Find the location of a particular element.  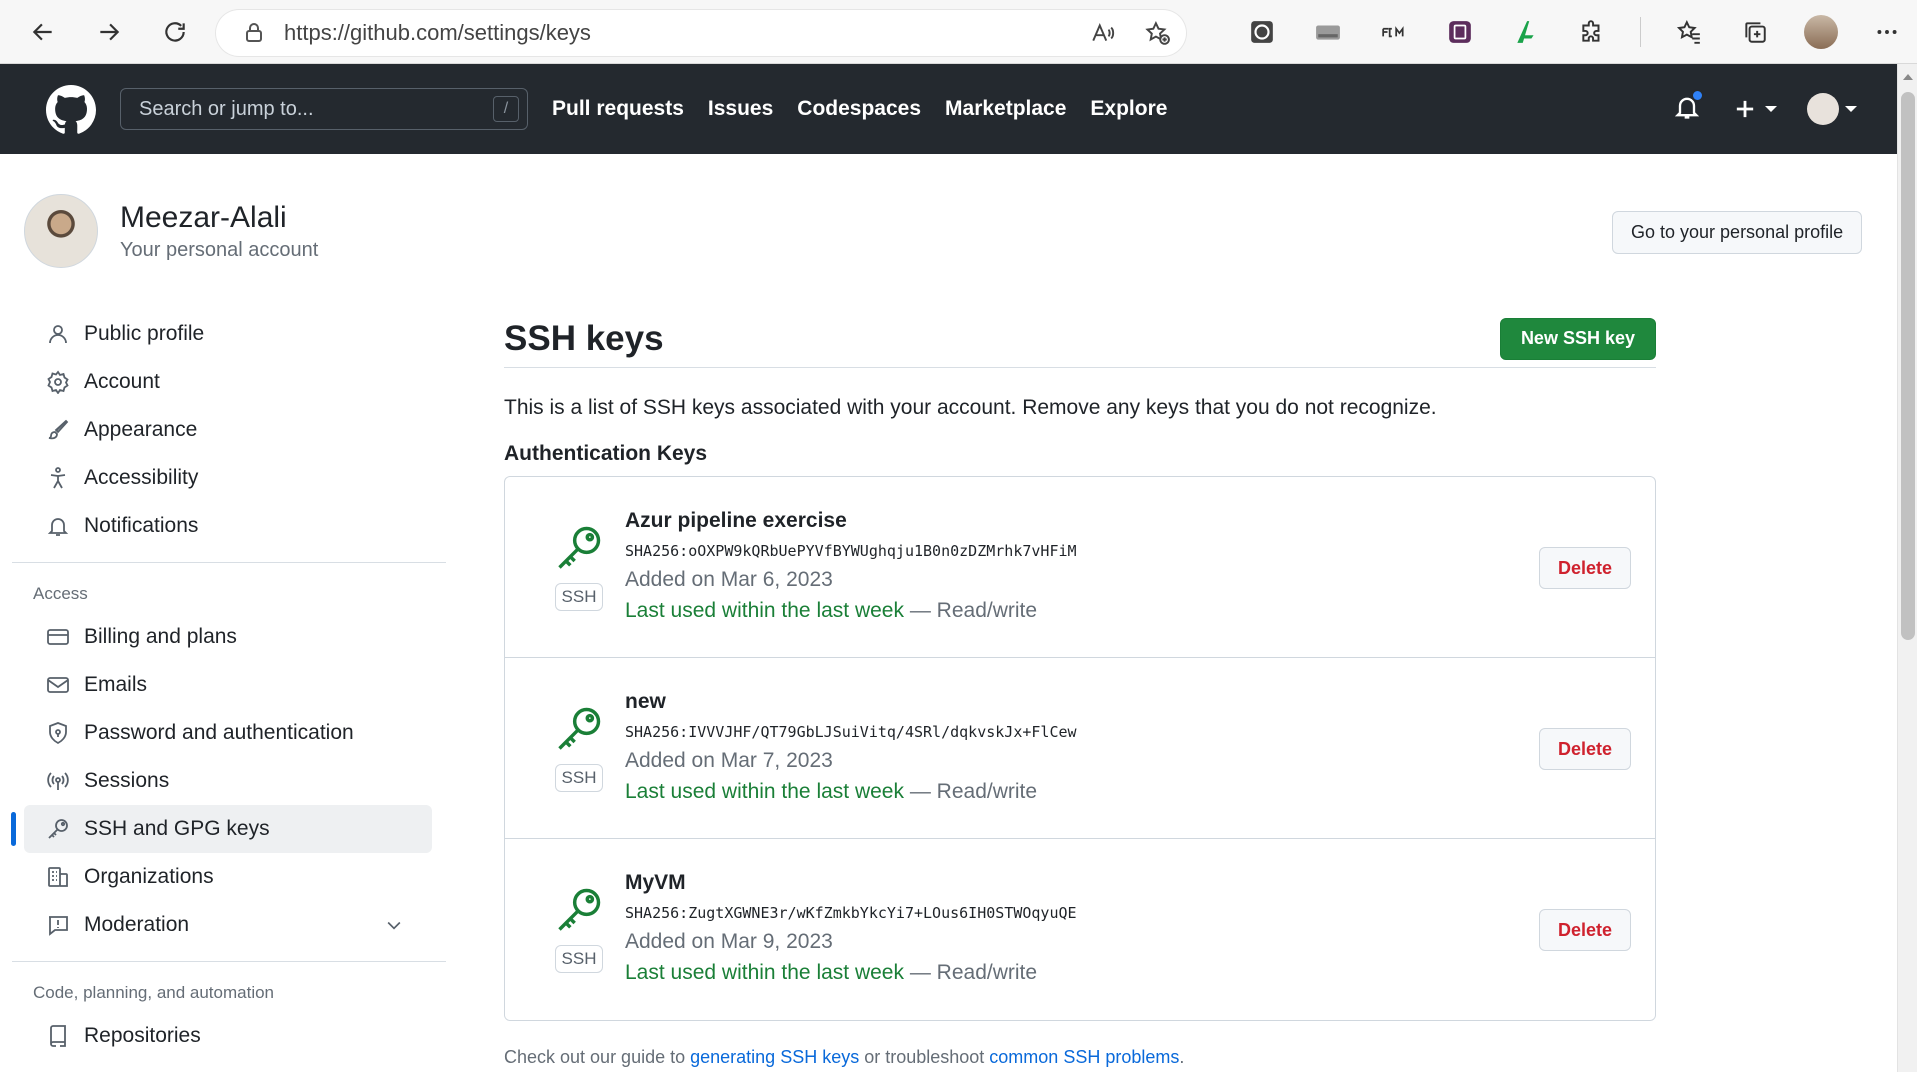

key-title: Azur pipeline exercise is located at coordinates (736, 520).